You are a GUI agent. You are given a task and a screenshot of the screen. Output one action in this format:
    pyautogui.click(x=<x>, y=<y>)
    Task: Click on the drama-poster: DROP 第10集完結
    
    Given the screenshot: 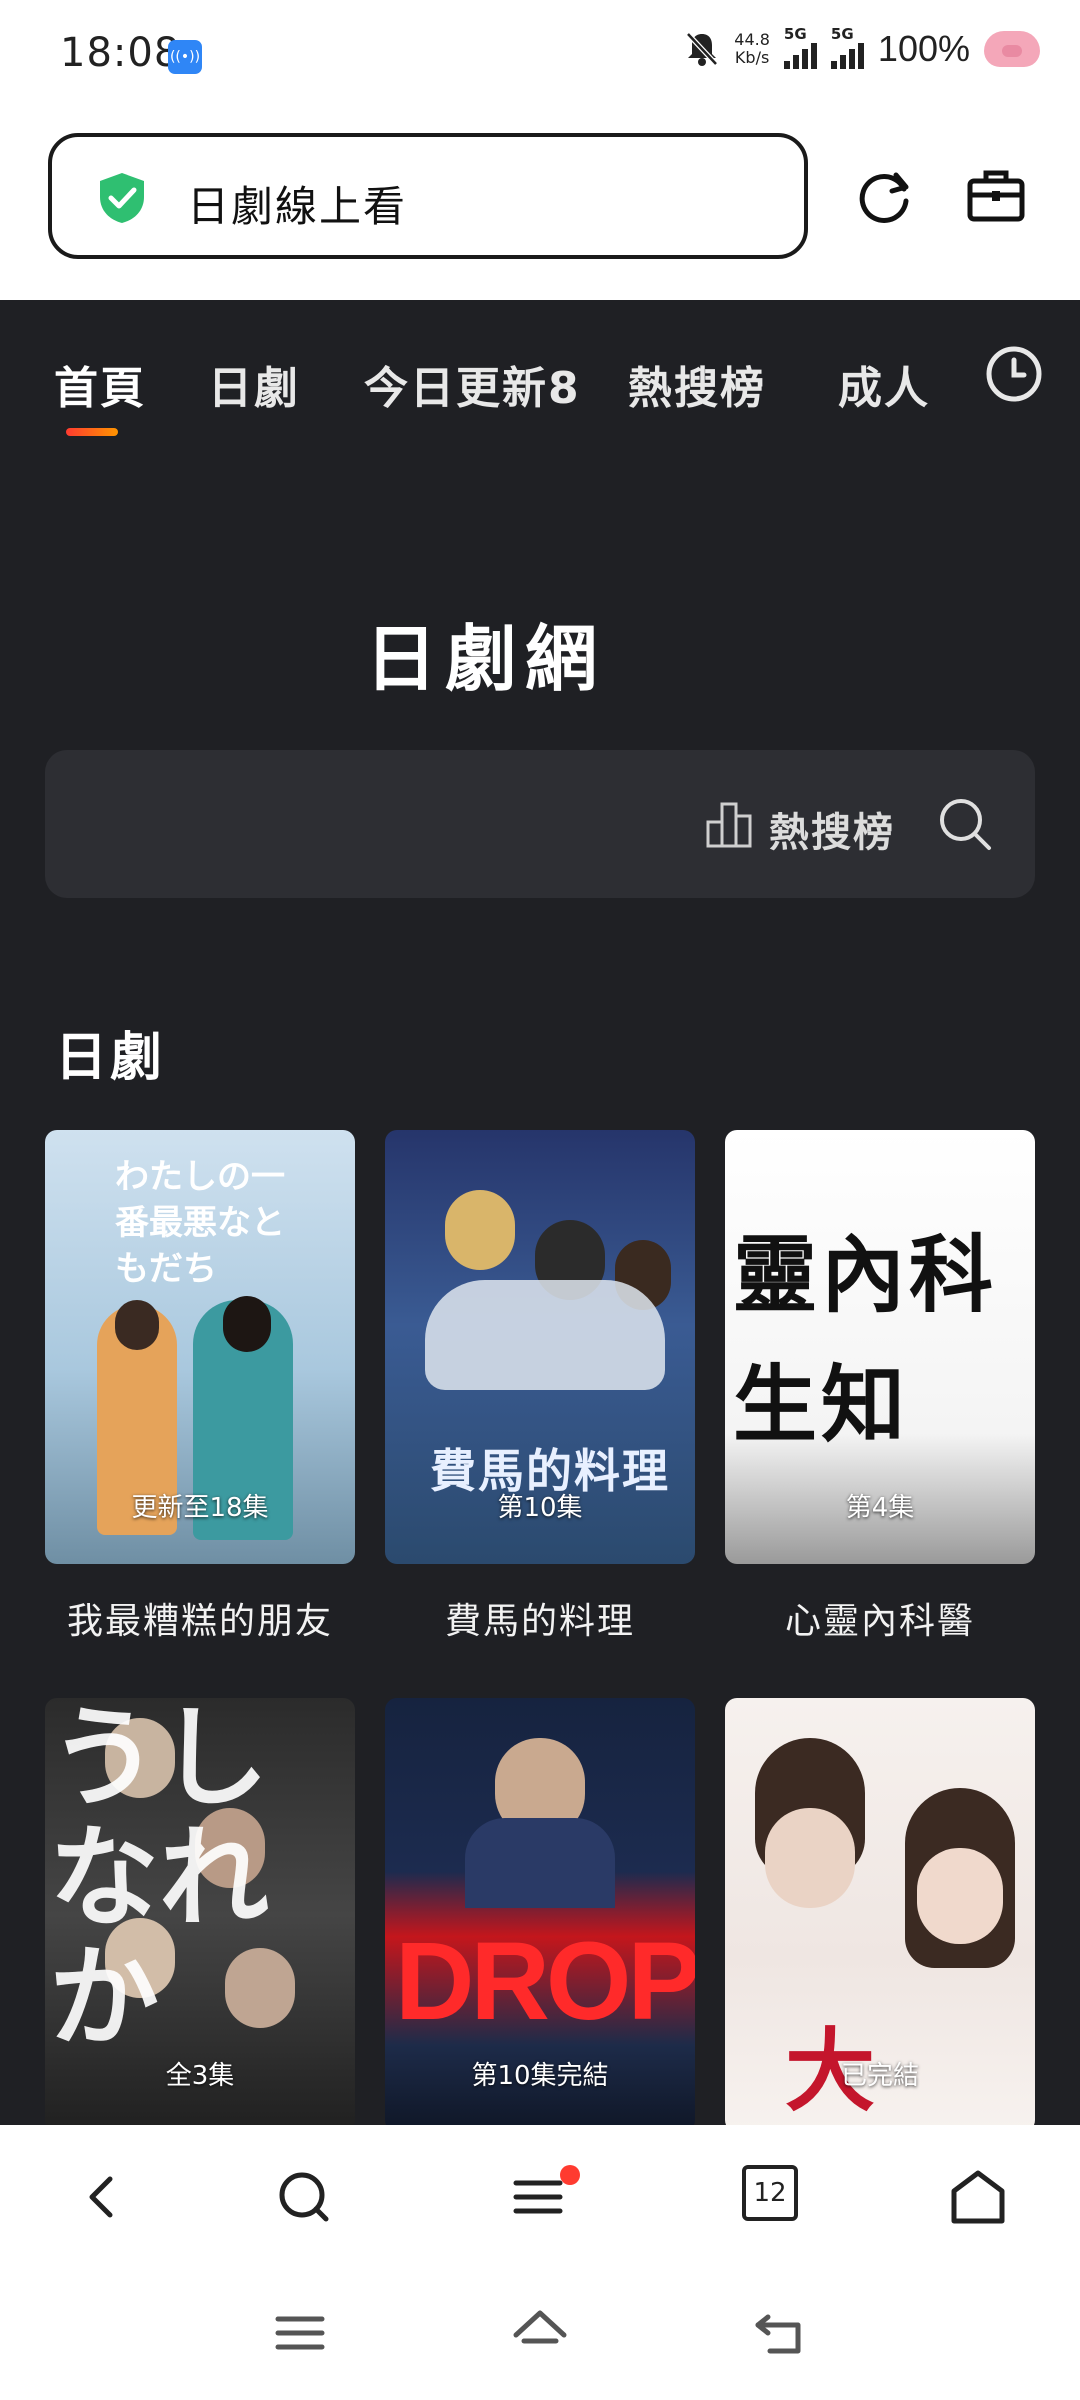 What is the action you would take?
    pyautogui.click(x=540, y=1911)
    